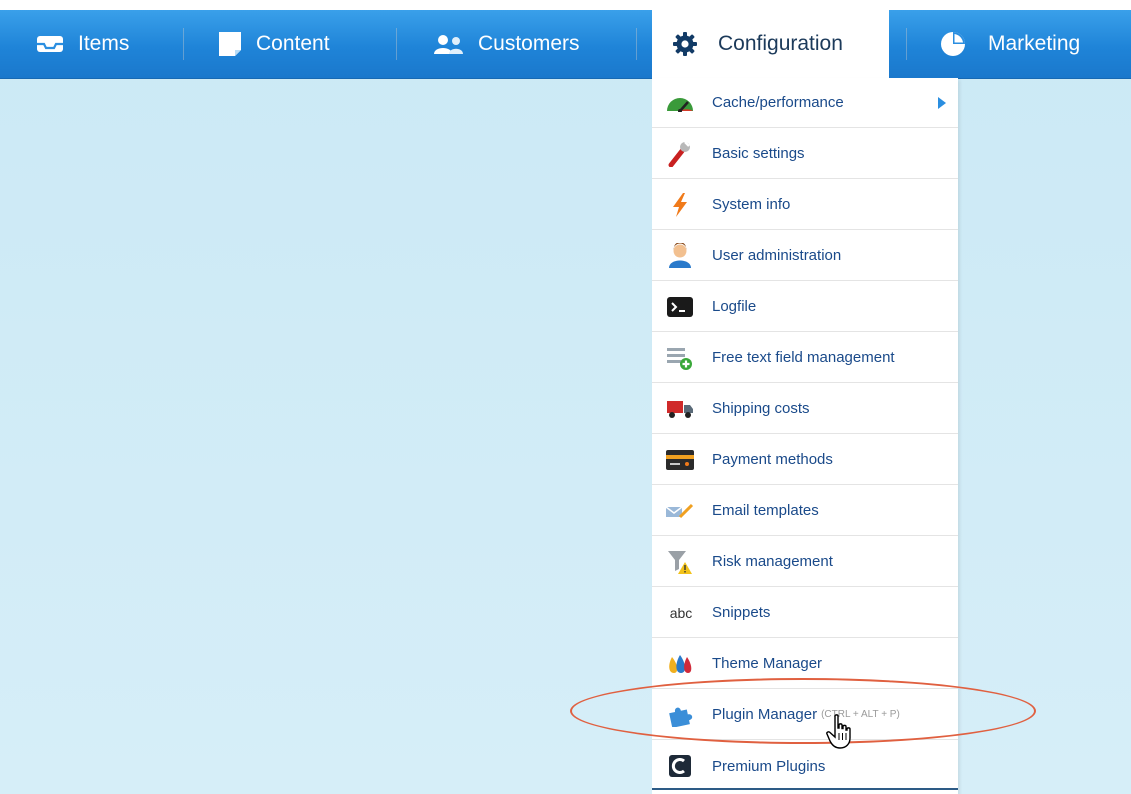  Describe the element at coordinates (772, 459) in the screenshot. I see `menu-item-label: Payment methods` at that location.